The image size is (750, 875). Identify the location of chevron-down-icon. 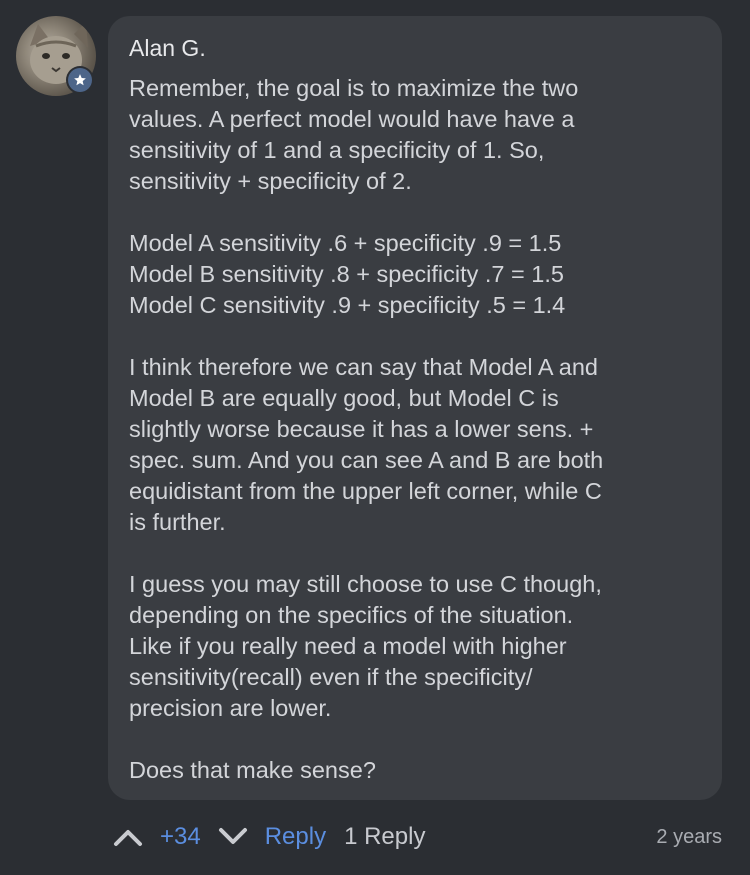
(232, 836).